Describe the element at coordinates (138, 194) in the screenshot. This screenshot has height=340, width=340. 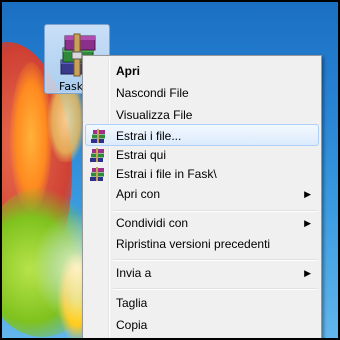
I see `menu-item-label: Apri con` at that location.